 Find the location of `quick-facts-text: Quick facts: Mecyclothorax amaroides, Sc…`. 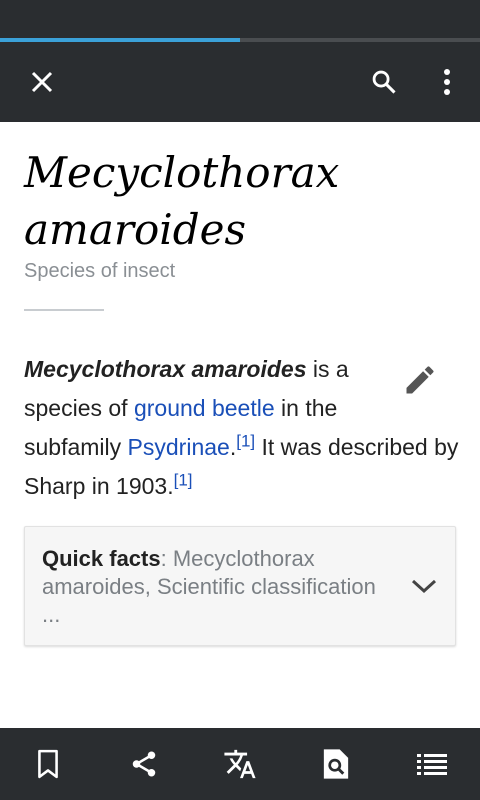

quick-facts-text: Quick facts: Mecyclothorax amaroides, Sc… is located at coordinates (212, 587).